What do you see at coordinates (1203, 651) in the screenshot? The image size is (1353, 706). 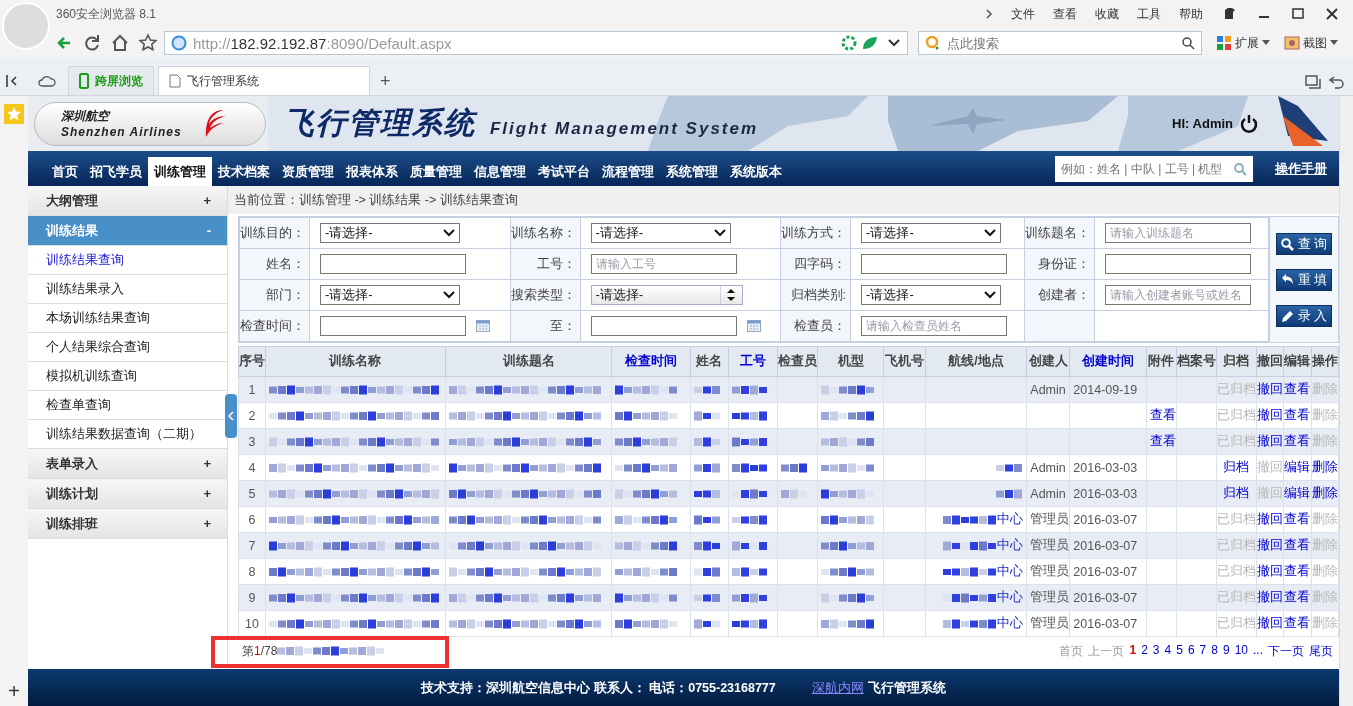 I see `page-link: 7` at bounding box center [1203, 651].